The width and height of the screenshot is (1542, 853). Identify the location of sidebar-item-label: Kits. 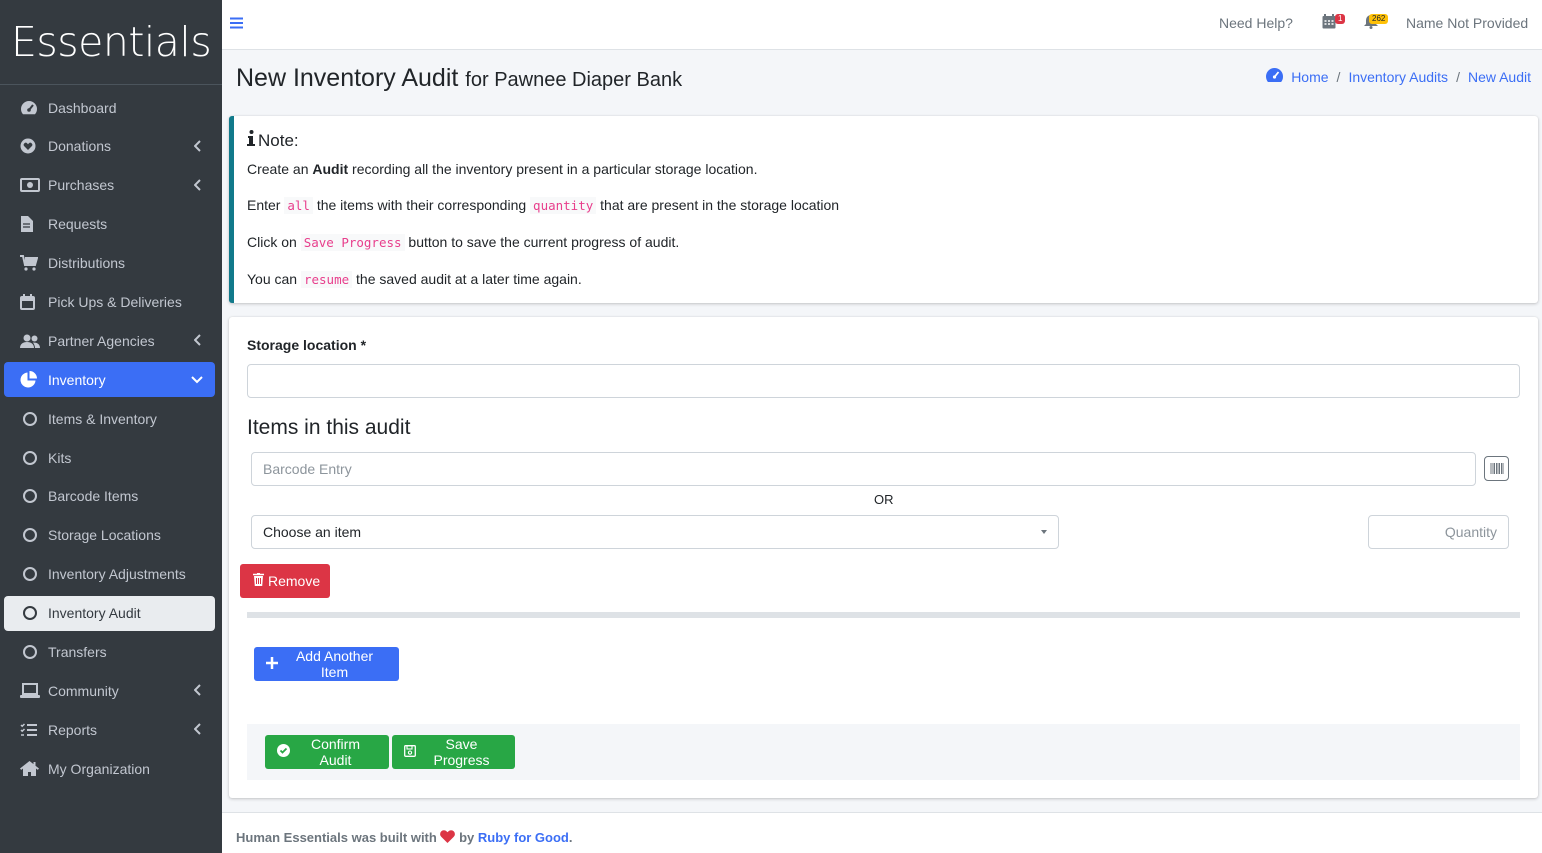
(60, 457).